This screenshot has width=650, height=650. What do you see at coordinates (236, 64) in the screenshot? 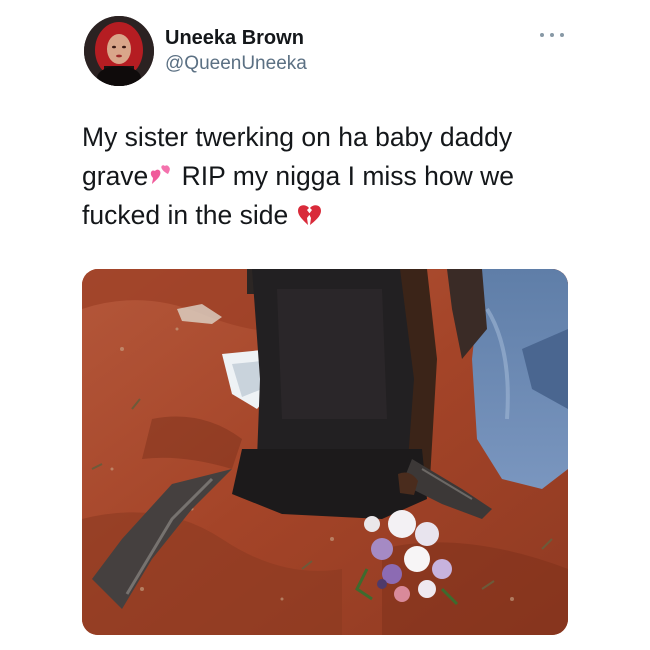
I see `user-handle: @QueenUneeka` at bounding box center [236, 64].